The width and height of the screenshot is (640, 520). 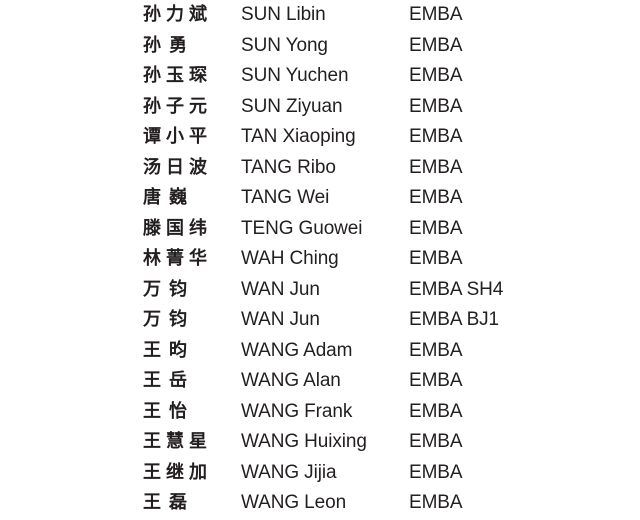 What do you see at coordinates (290, 258) in the screenshot?
I see `english-name: WAH Ching` at bounding box center [290, 258].